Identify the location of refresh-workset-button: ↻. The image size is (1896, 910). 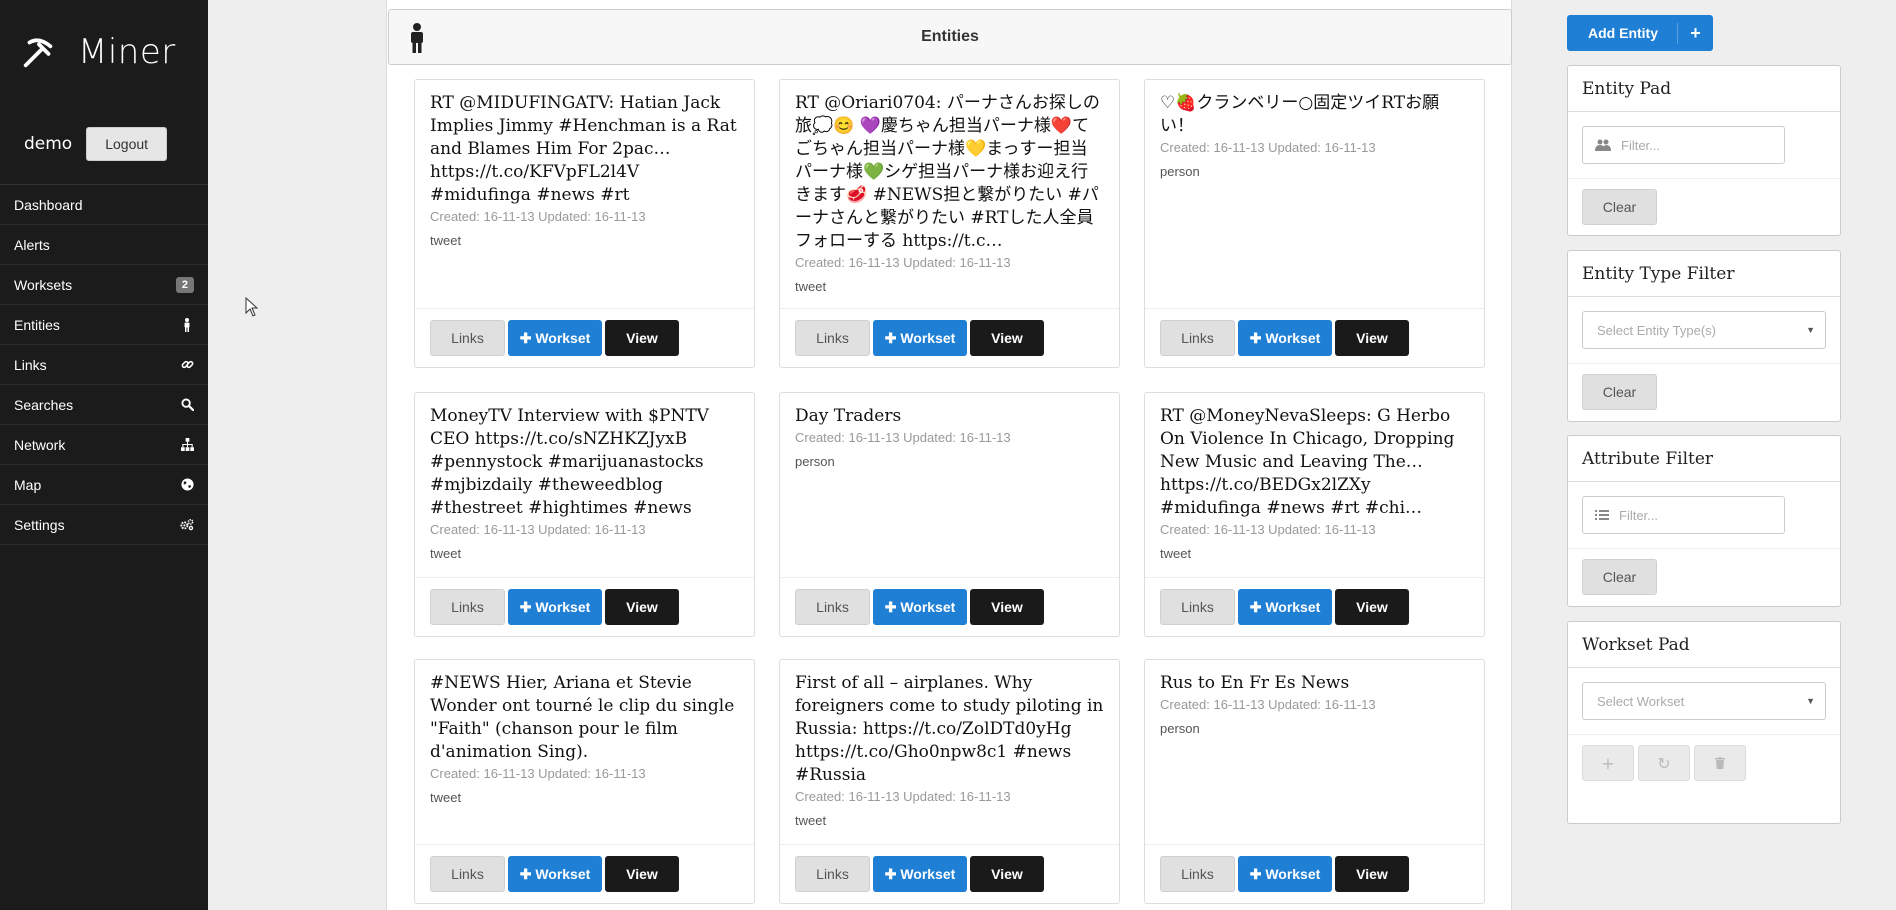
(1664, 763).